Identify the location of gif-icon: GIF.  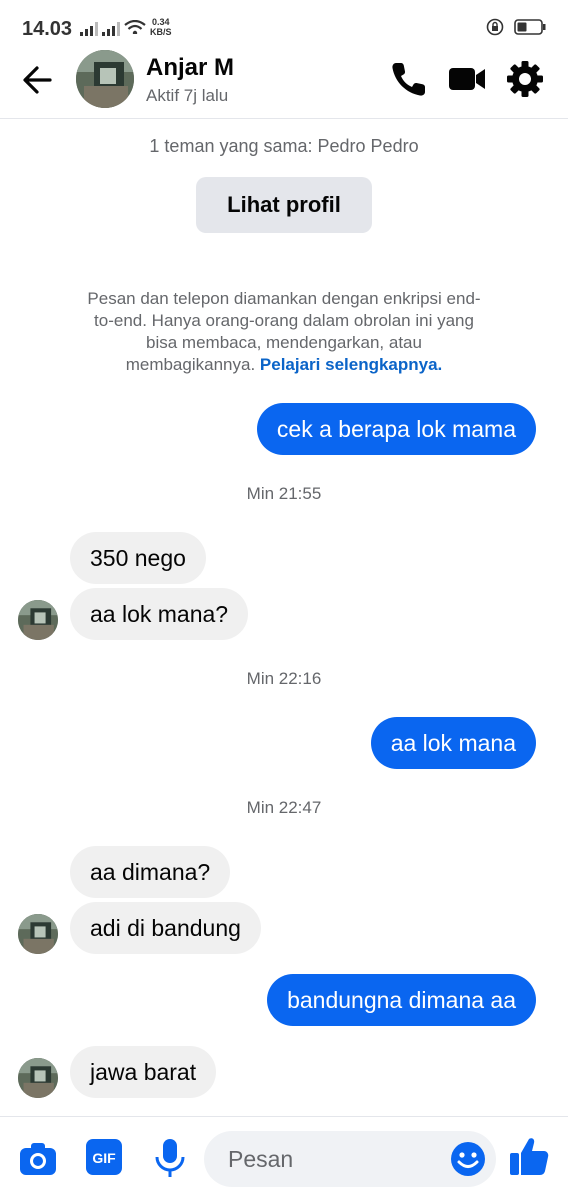
(104, 1157).